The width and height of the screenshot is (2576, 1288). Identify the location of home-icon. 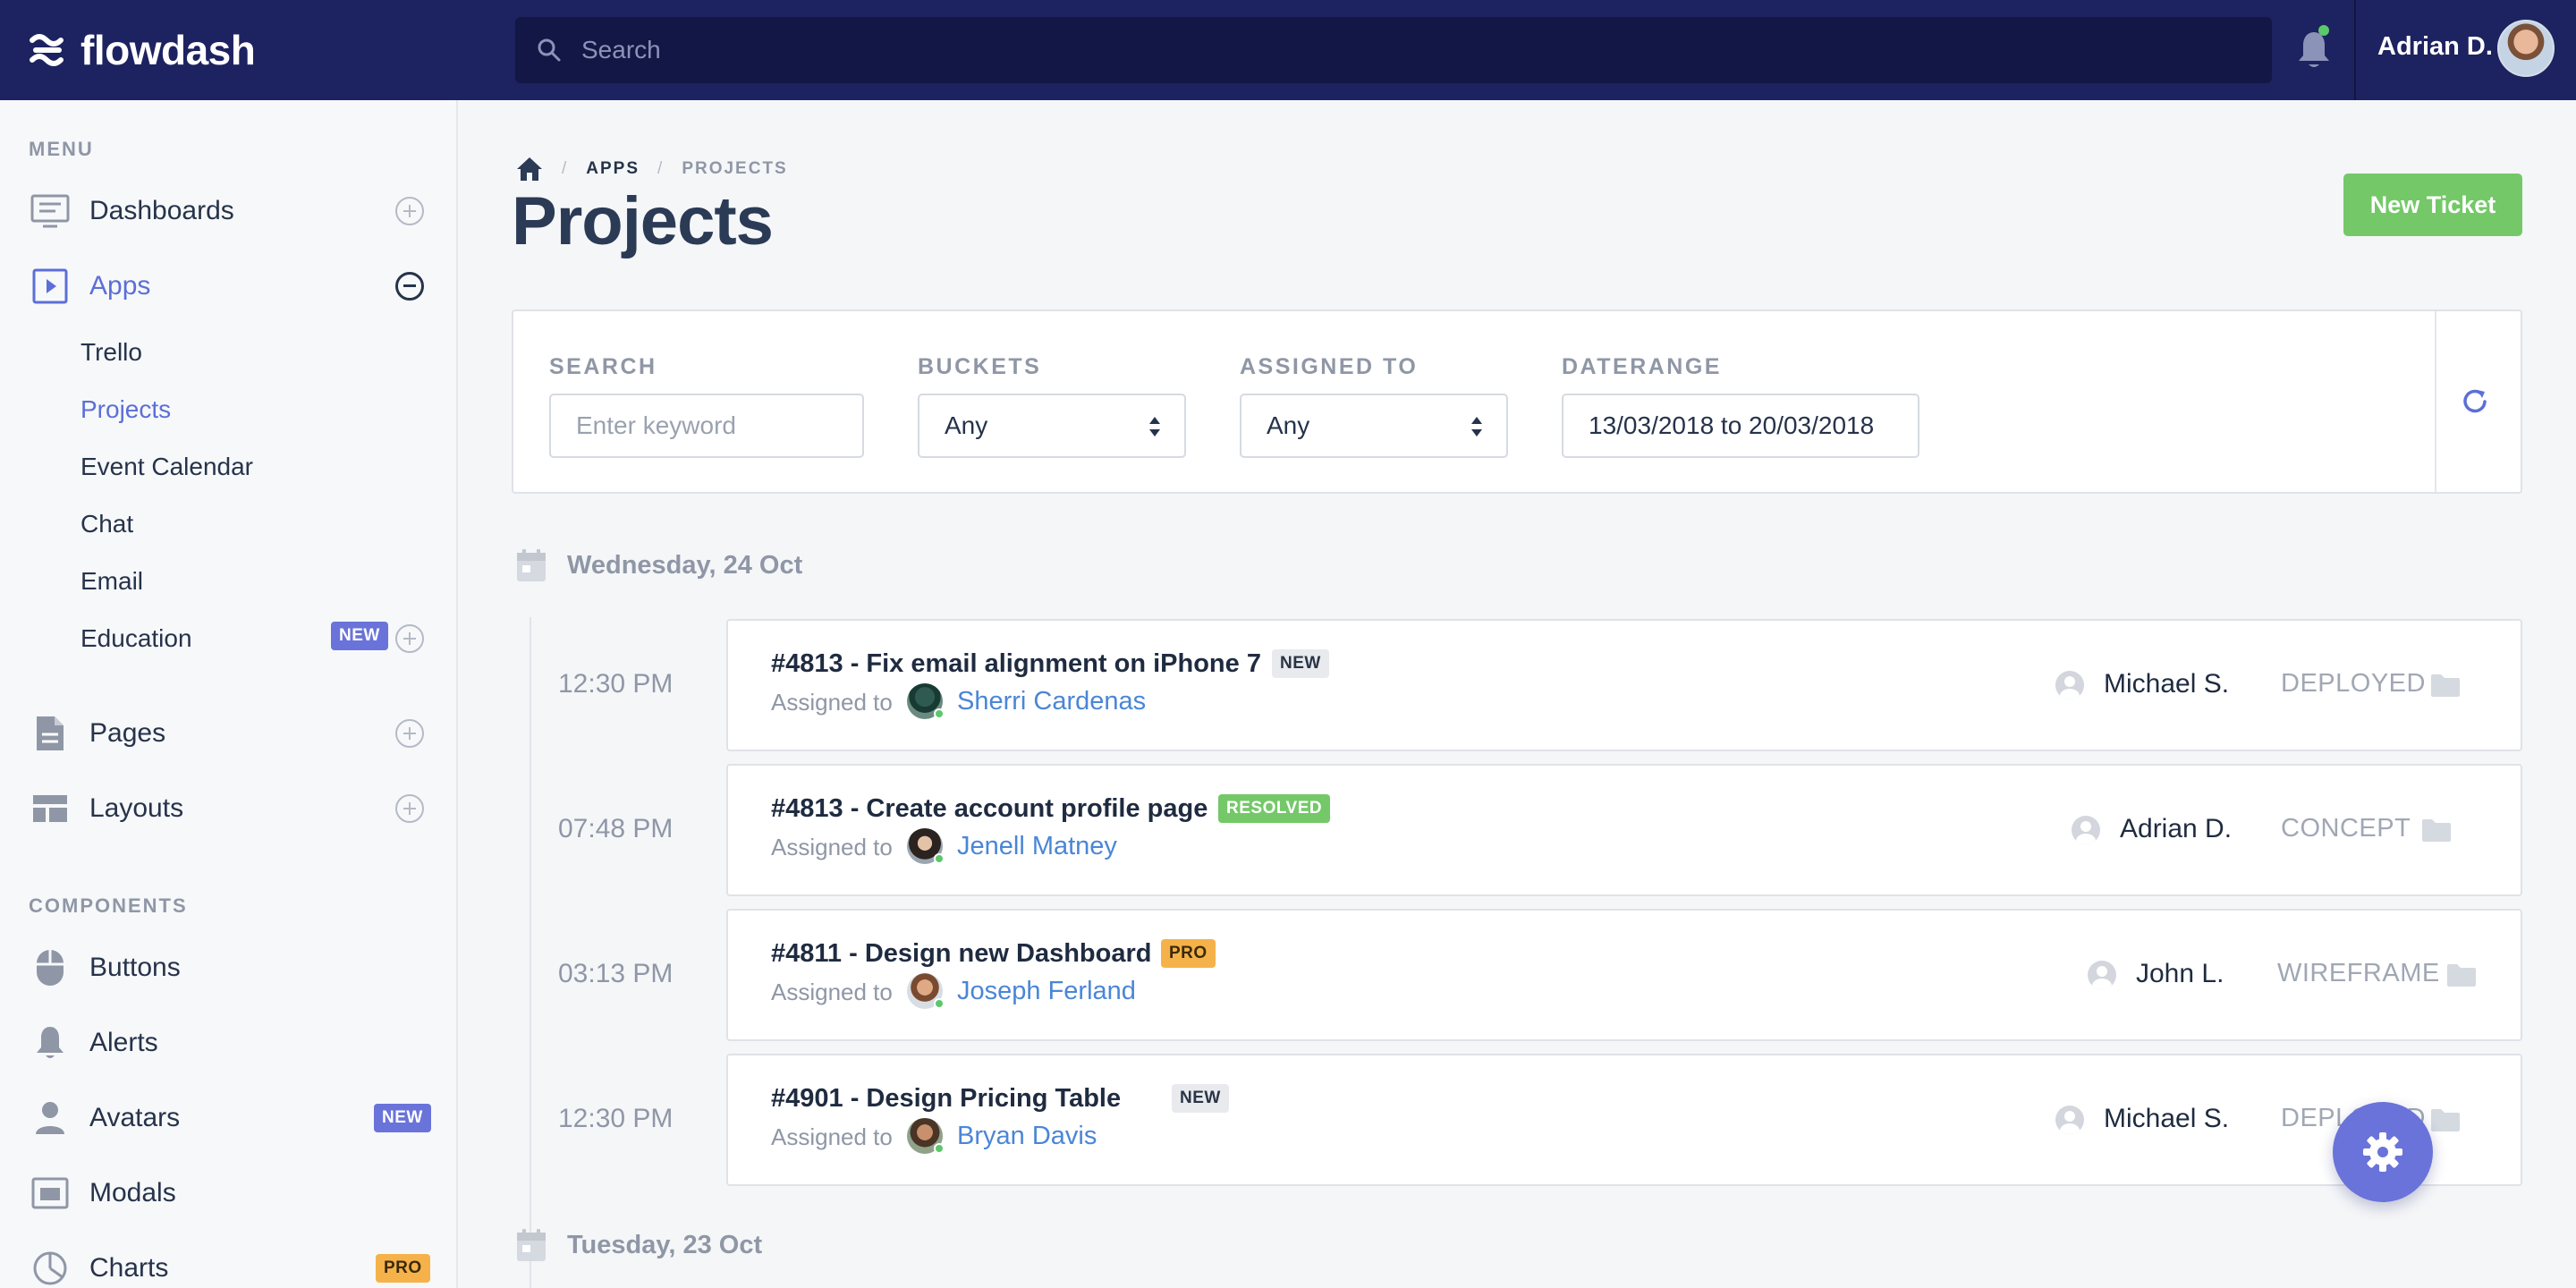
(529, 169).